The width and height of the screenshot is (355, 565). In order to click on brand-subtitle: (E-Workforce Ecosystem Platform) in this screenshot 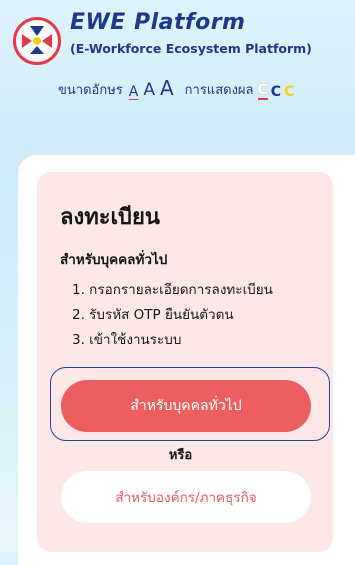, I will do `click(191, 48)`.